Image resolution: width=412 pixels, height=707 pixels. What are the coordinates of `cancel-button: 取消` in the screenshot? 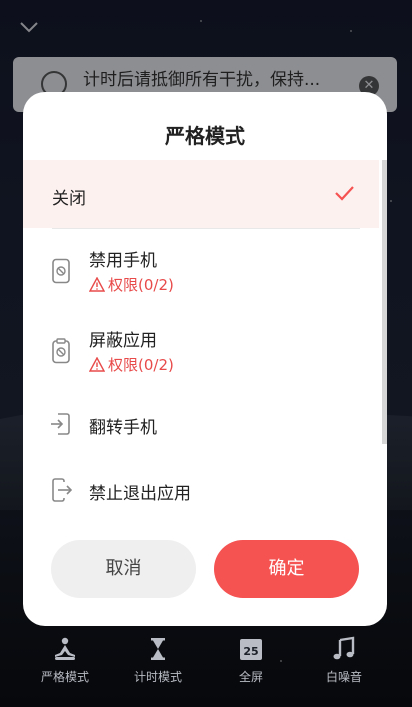 It's located at (123, 569).